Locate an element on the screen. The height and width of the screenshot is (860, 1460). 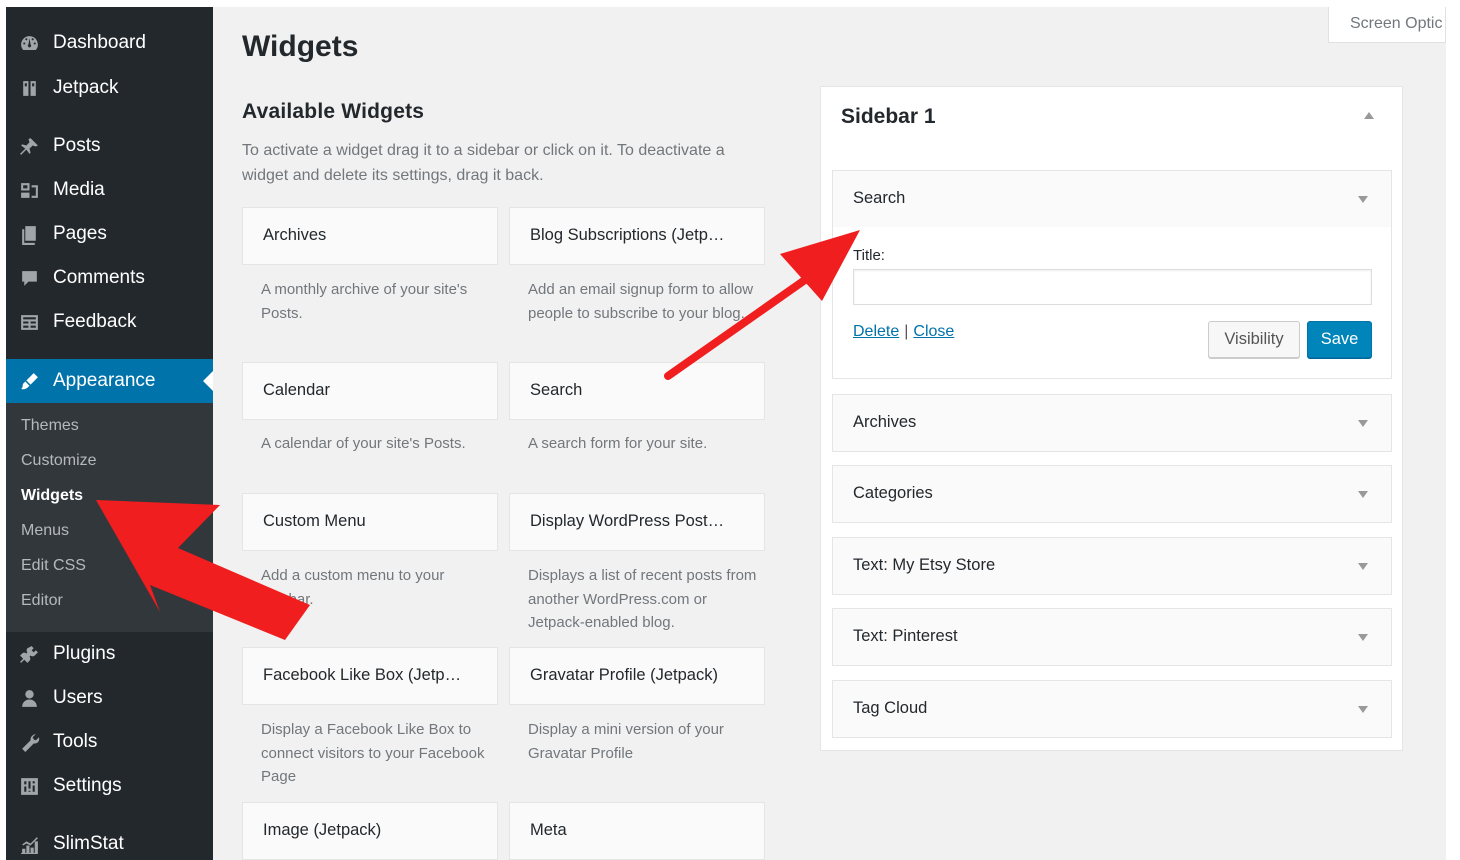
widget-description: Add a custom menu to your sidebar. is located at coordinates (353, 587).